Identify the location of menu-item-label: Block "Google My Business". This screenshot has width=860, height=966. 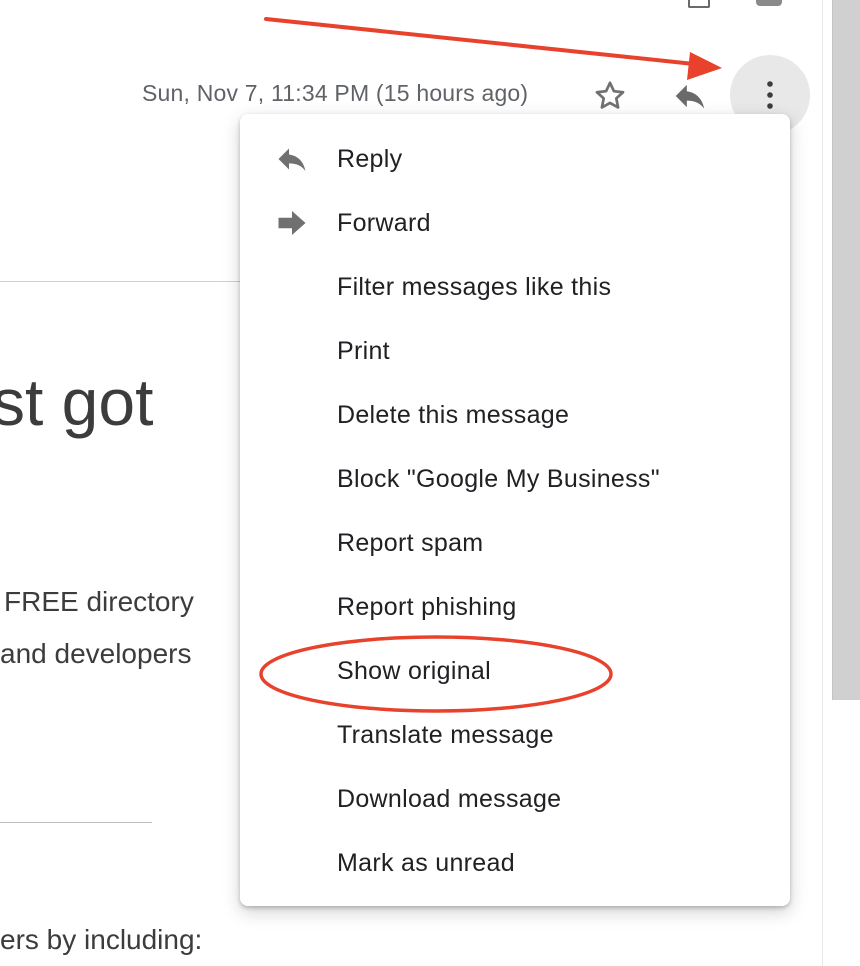
(498, 478).